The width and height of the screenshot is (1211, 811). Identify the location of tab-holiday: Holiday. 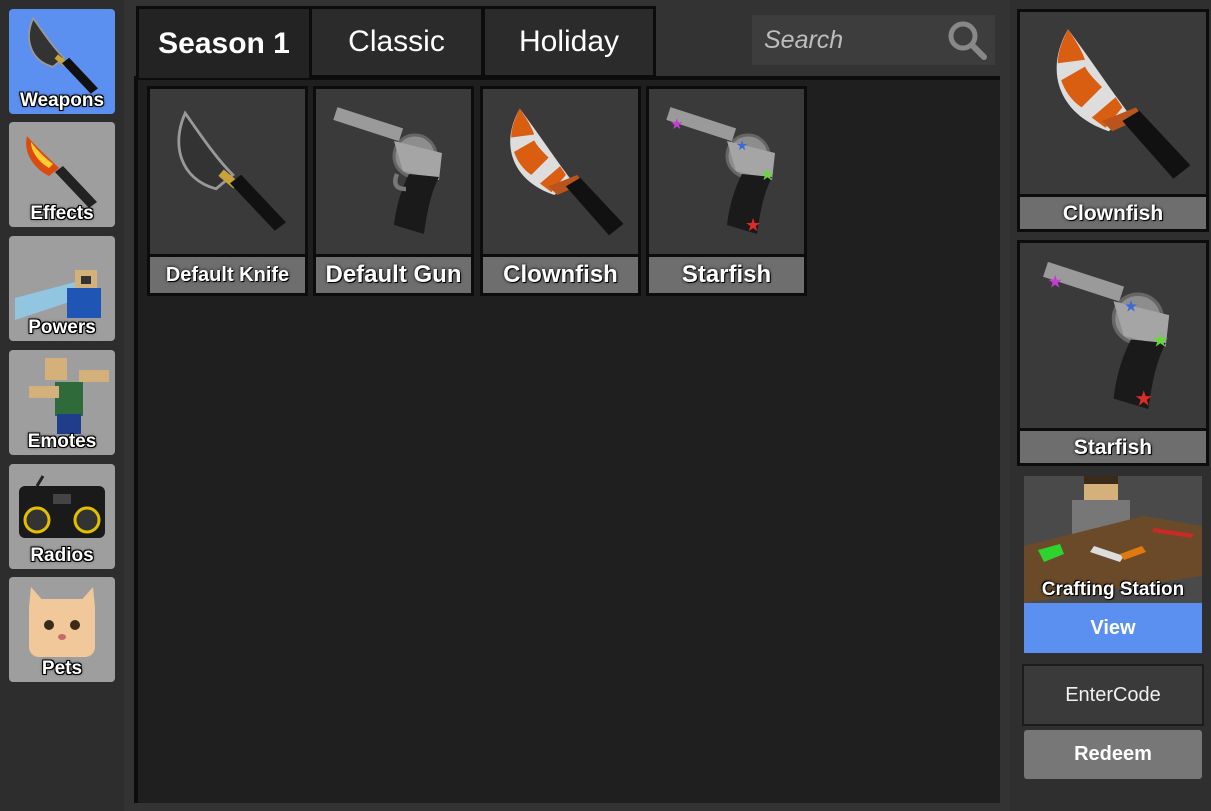
(569, 42).